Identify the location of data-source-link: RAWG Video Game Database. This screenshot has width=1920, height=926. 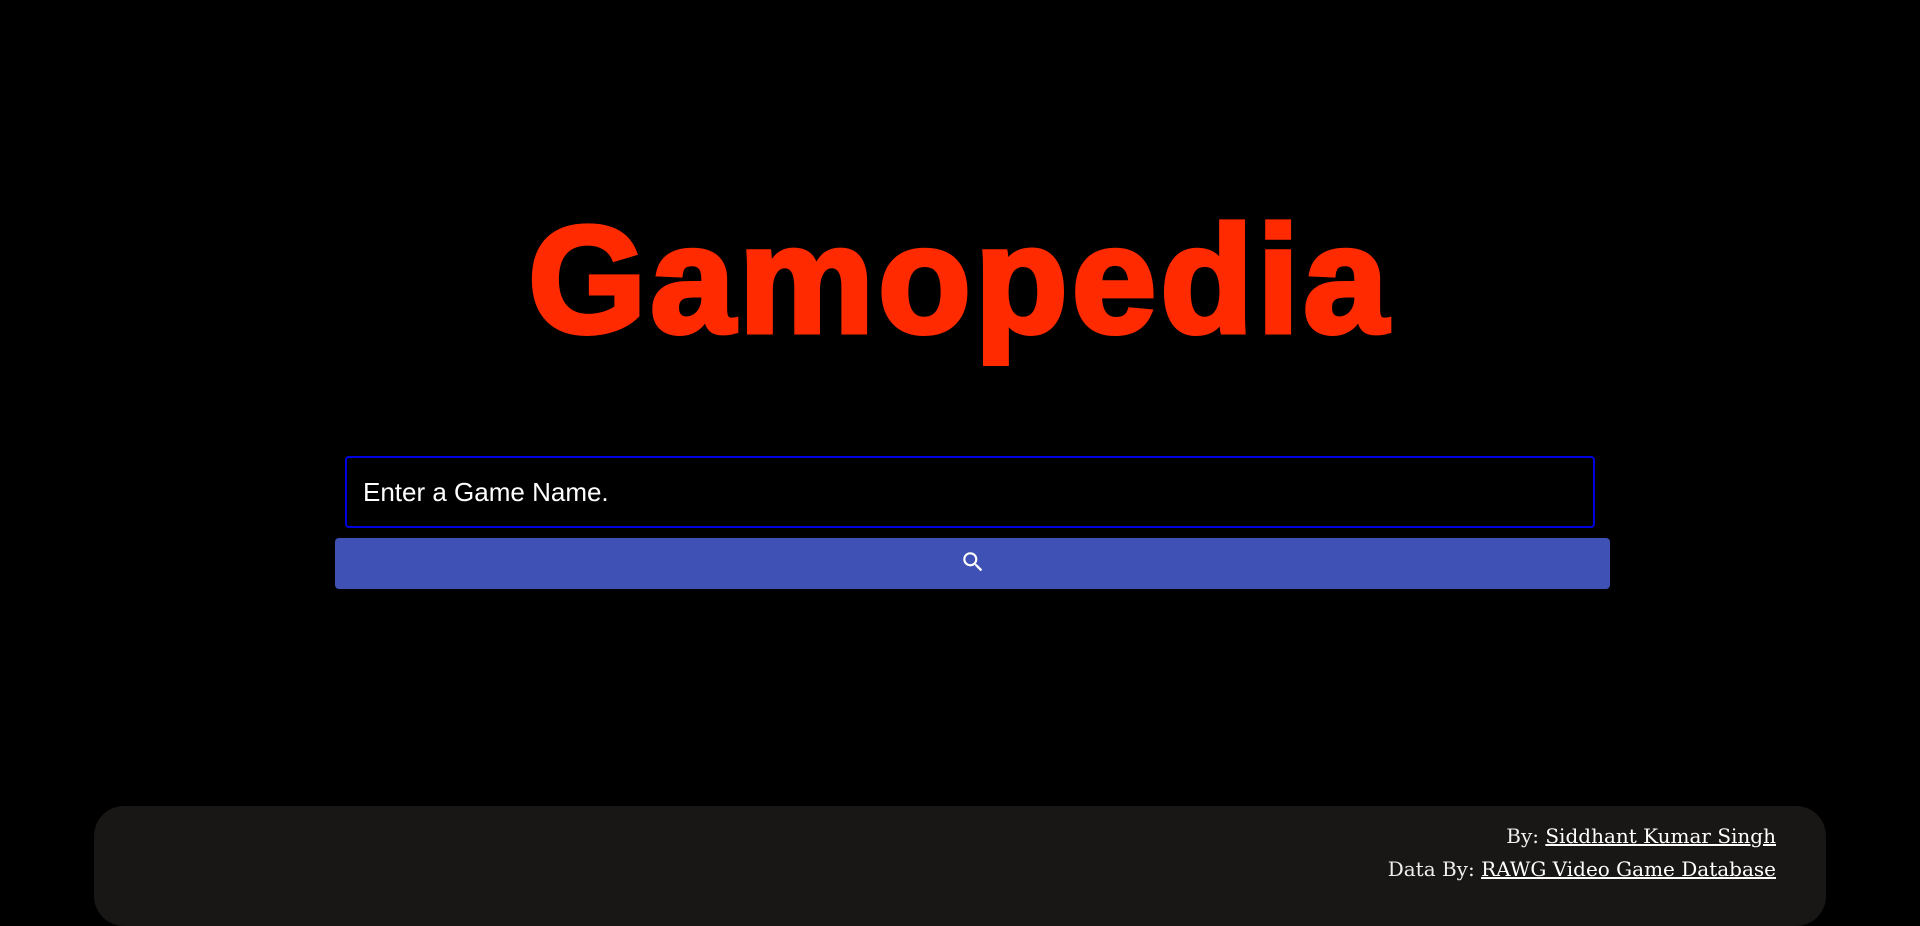
(1628, 869).